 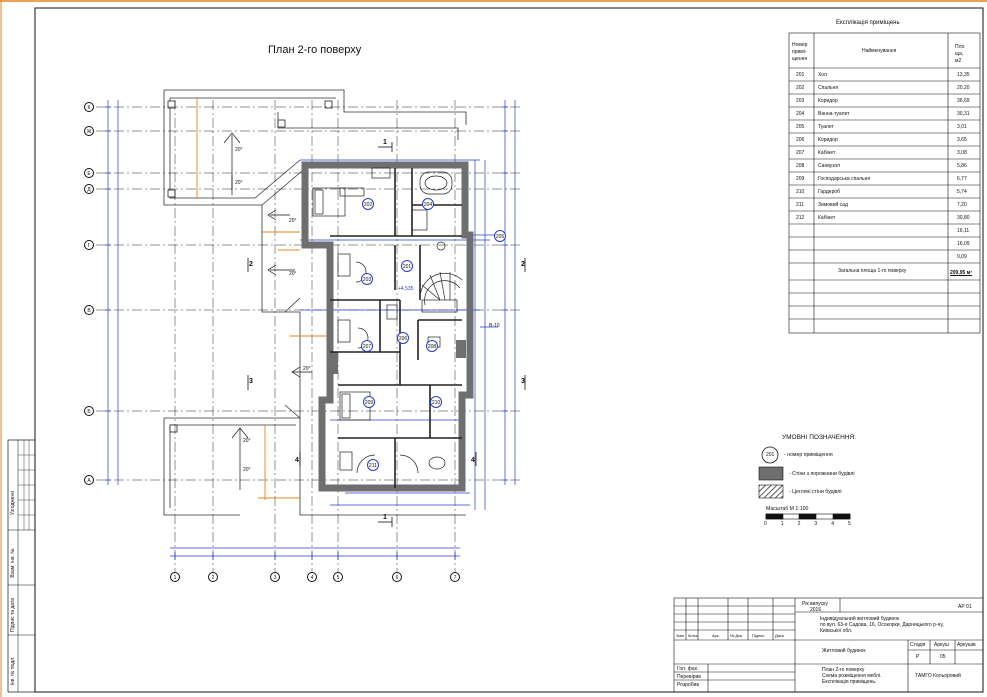 What do you see at coordinates (879, 51) in the screenshot?
I see `head-name: Найменування` at bounding box center [879, 51].